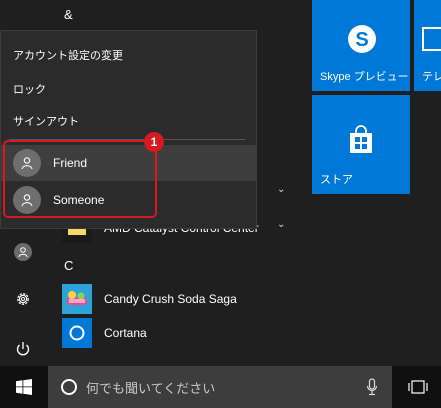  I want to click on annotation-badge: 1, so click(154, 142).